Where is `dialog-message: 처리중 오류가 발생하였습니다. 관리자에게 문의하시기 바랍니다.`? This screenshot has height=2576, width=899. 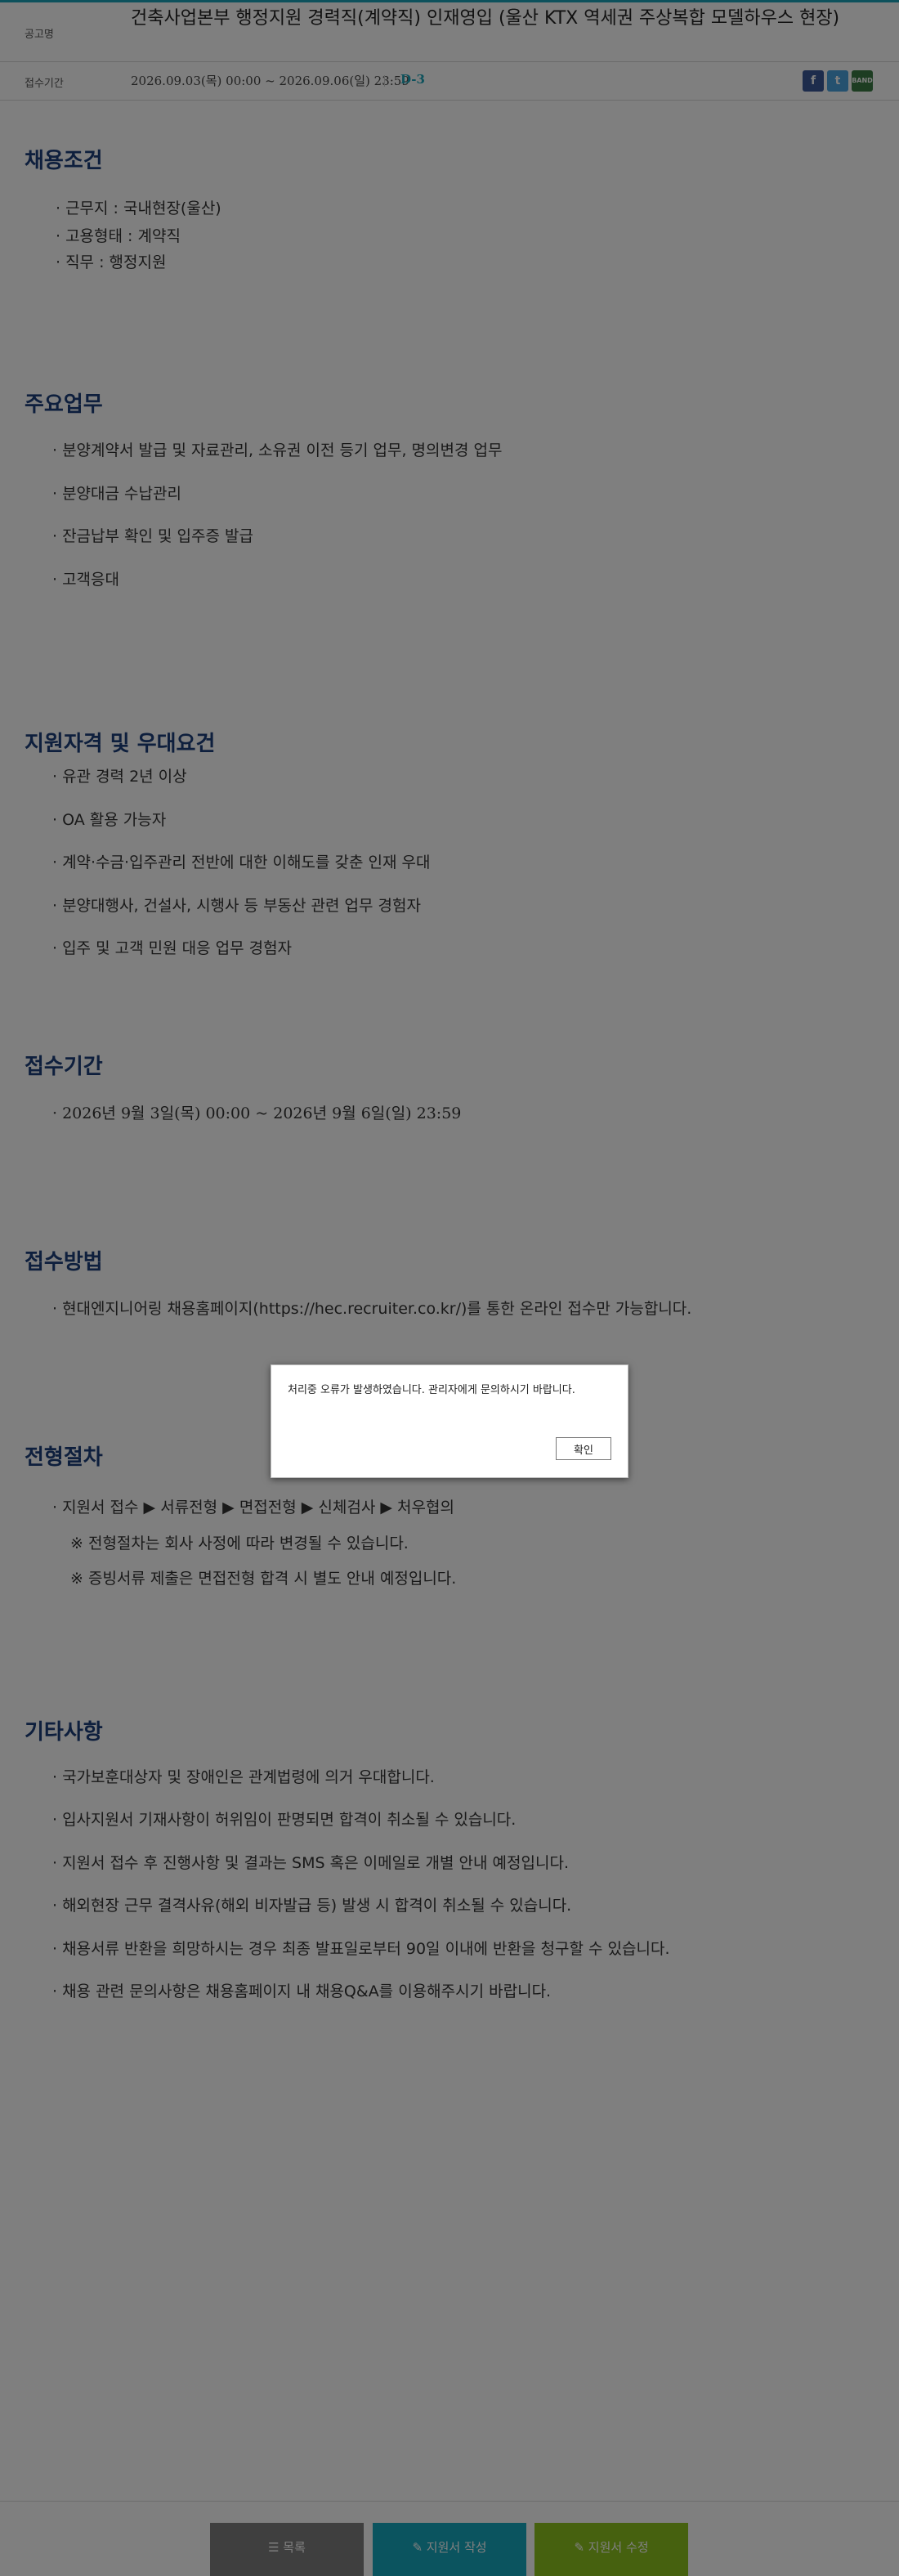
dialog-message: 처리중 오류가 발생하였습니다. 관리자에게 문의하시기 바랍니다. is located at coordinates (431, 1390).